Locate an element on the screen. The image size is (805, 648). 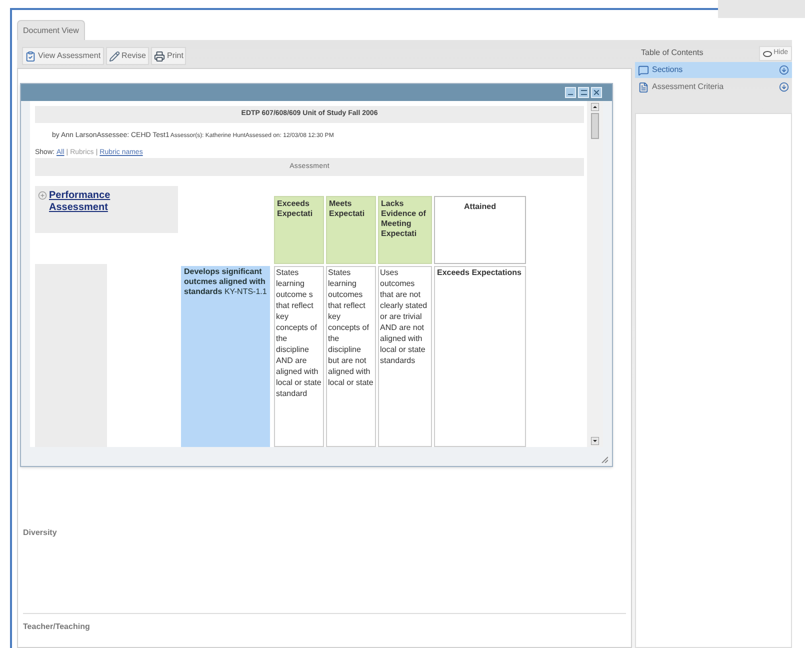
revise-button: Revise is located at coordinates (127, 56).